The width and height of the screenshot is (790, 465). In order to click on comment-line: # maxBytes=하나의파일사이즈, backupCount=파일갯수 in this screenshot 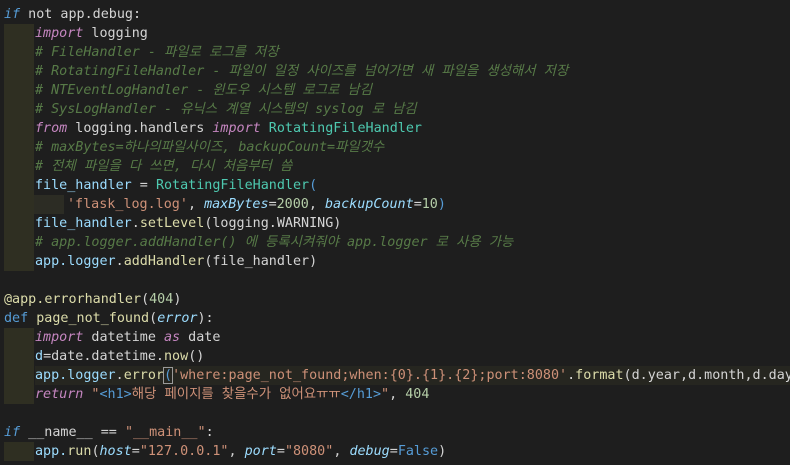, I will do `click(210, 147)`.